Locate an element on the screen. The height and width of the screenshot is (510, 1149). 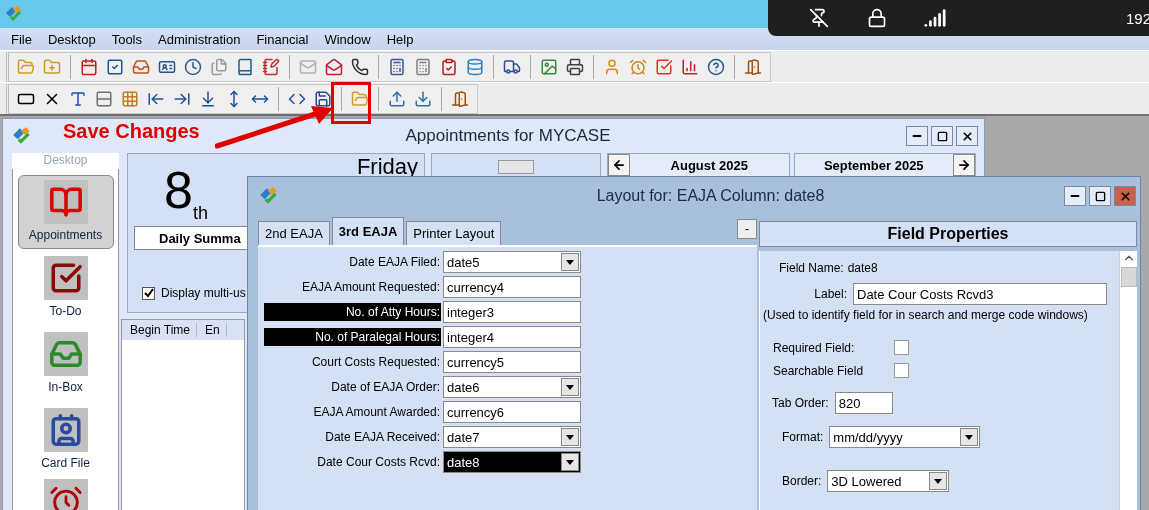
field-label: EAJA Amount Requested: is located at coordinates (370, 287).